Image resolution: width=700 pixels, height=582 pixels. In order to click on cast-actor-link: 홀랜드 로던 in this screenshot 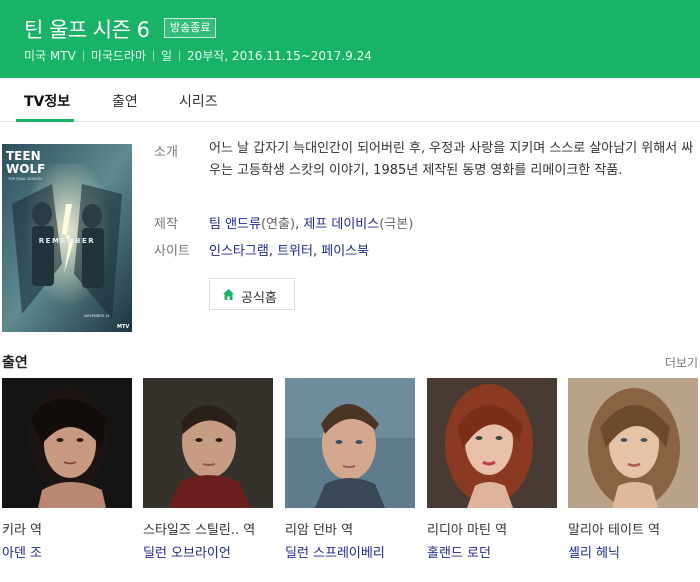, I will do `click(459, 551)`.